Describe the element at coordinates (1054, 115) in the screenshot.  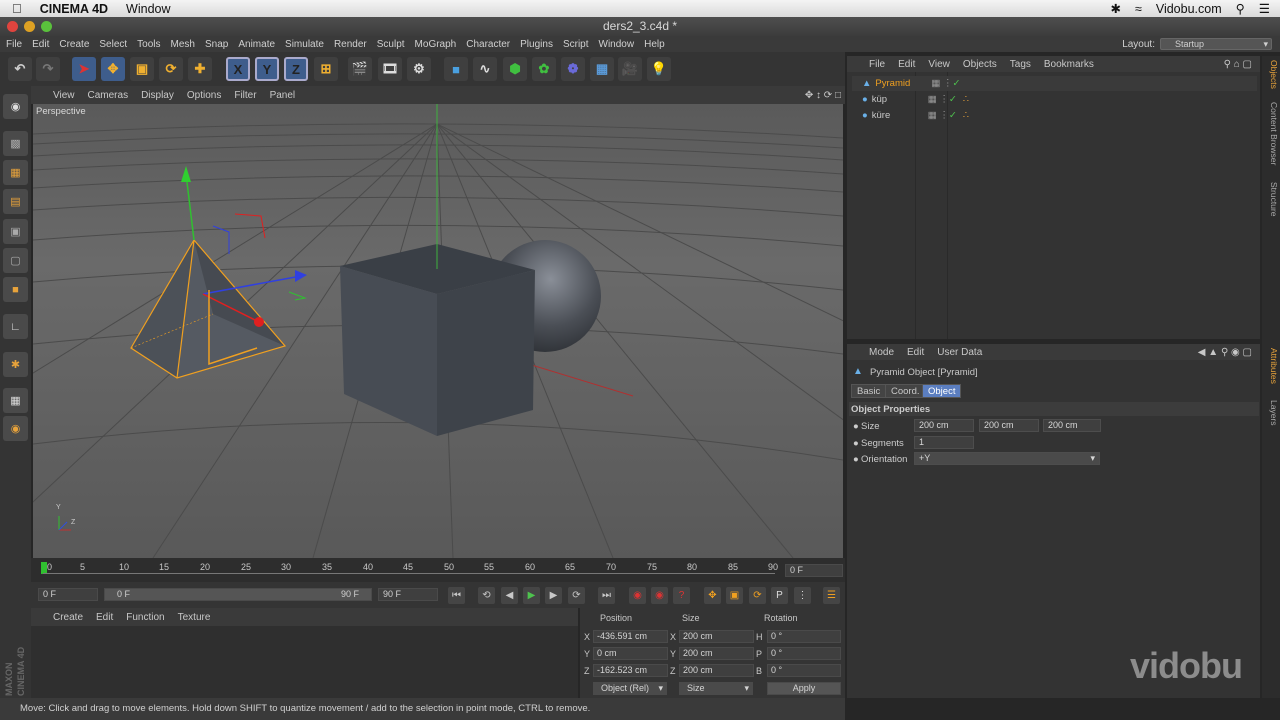
I see `object-row-kure: ● küre ▦ ⋮✓ ∴` at that location.